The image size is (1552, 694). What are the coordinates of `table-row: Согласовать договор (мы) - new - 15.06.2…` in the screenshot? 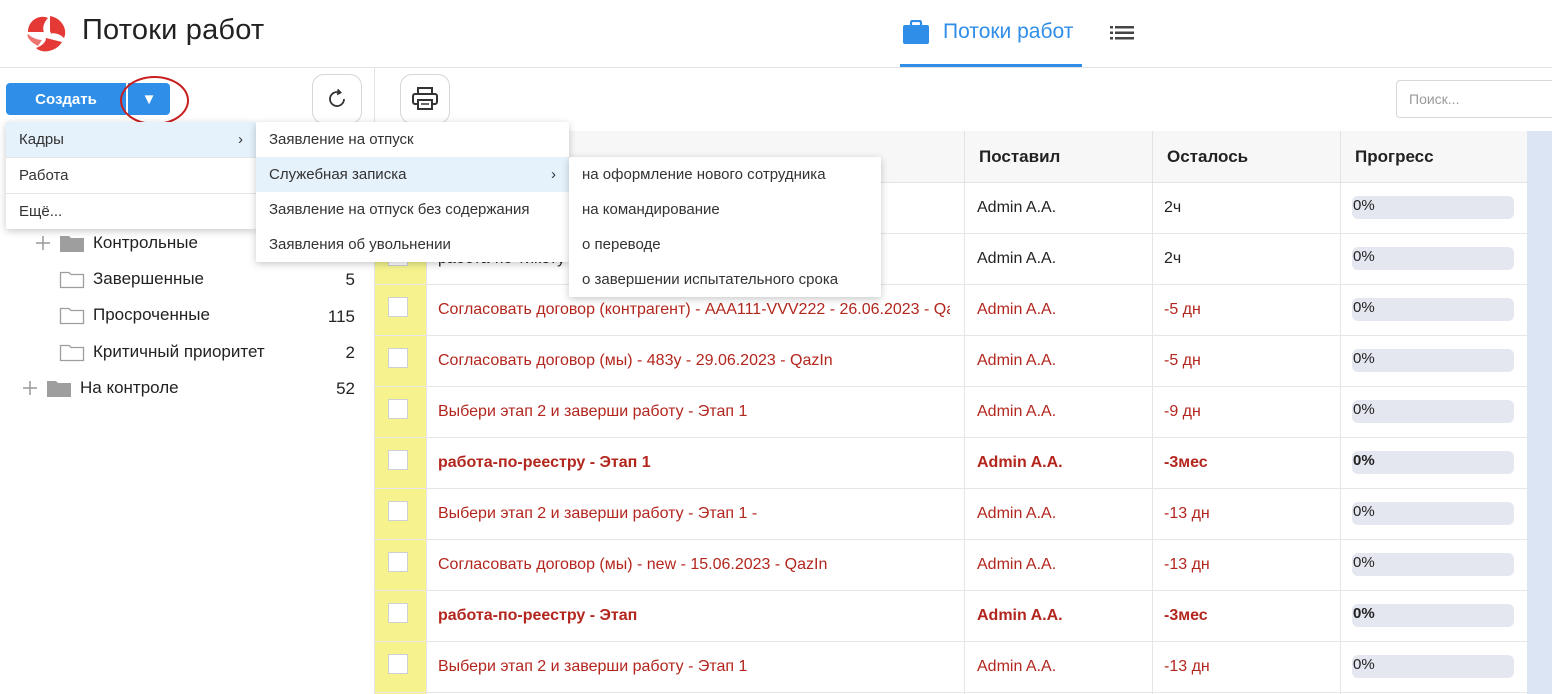 It's located at (951, 565).